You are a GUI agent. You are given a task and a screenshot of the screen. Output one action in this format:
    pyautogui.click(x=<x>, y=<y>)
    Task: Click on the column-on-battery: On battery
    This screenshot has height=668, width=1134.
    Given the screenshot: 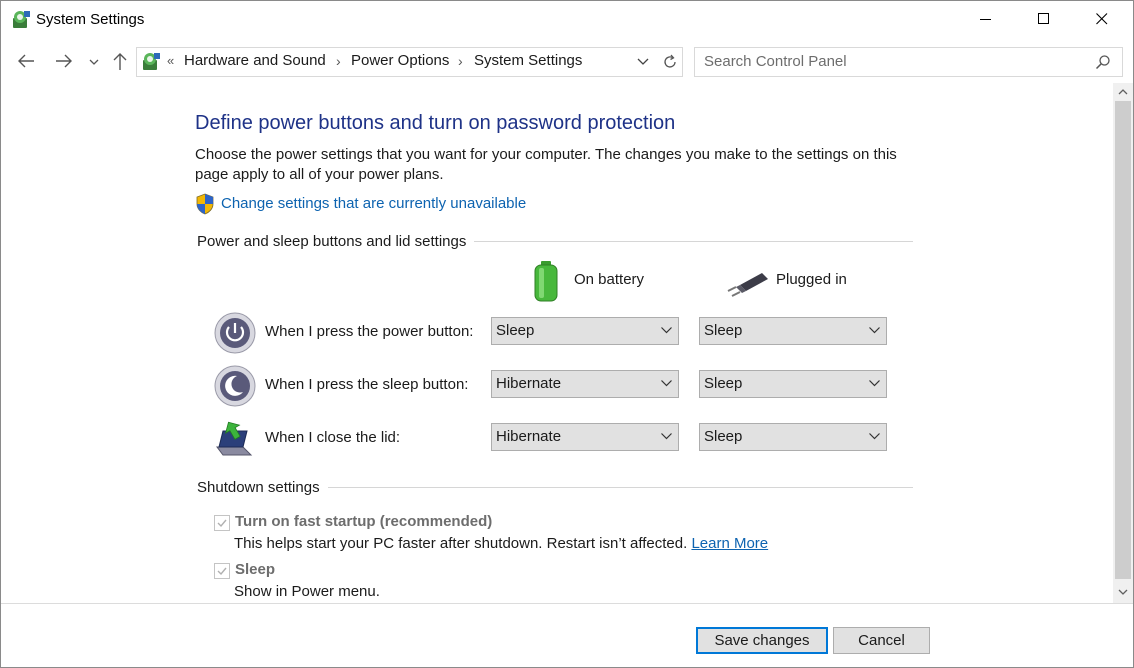 What is the action you would take?
    pyautogui.click(x=616, y=281)
    